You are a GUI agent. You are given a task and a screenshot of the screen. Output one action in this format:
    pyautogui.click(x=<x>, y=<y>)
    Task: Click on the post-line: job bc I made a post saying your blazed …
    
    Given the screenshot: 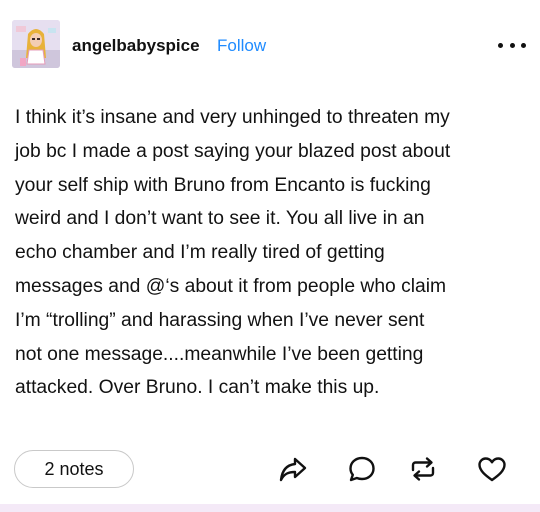 What is the action you would take?
    pyautogui.click(x=233, y=151)
    